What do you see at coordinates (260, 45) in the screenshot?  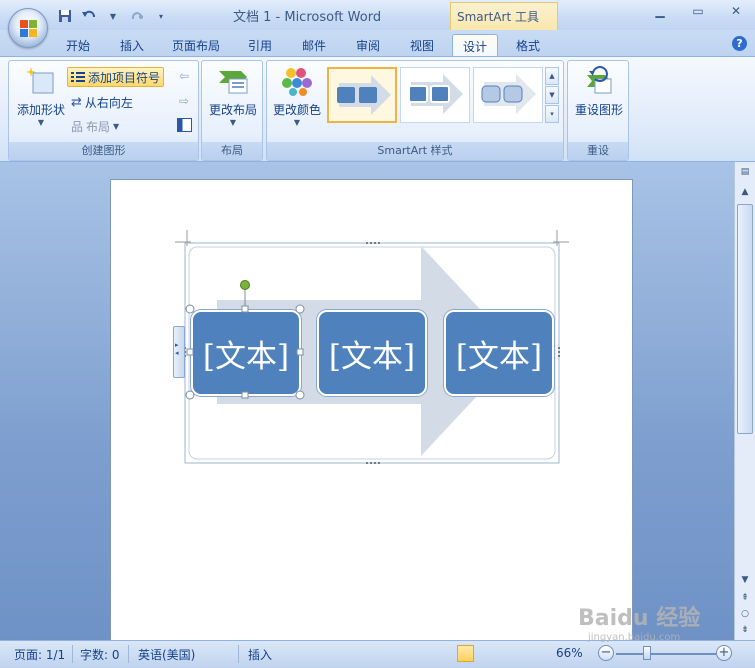 I see `tab-references: 引用` at bounding box center [260, 45].